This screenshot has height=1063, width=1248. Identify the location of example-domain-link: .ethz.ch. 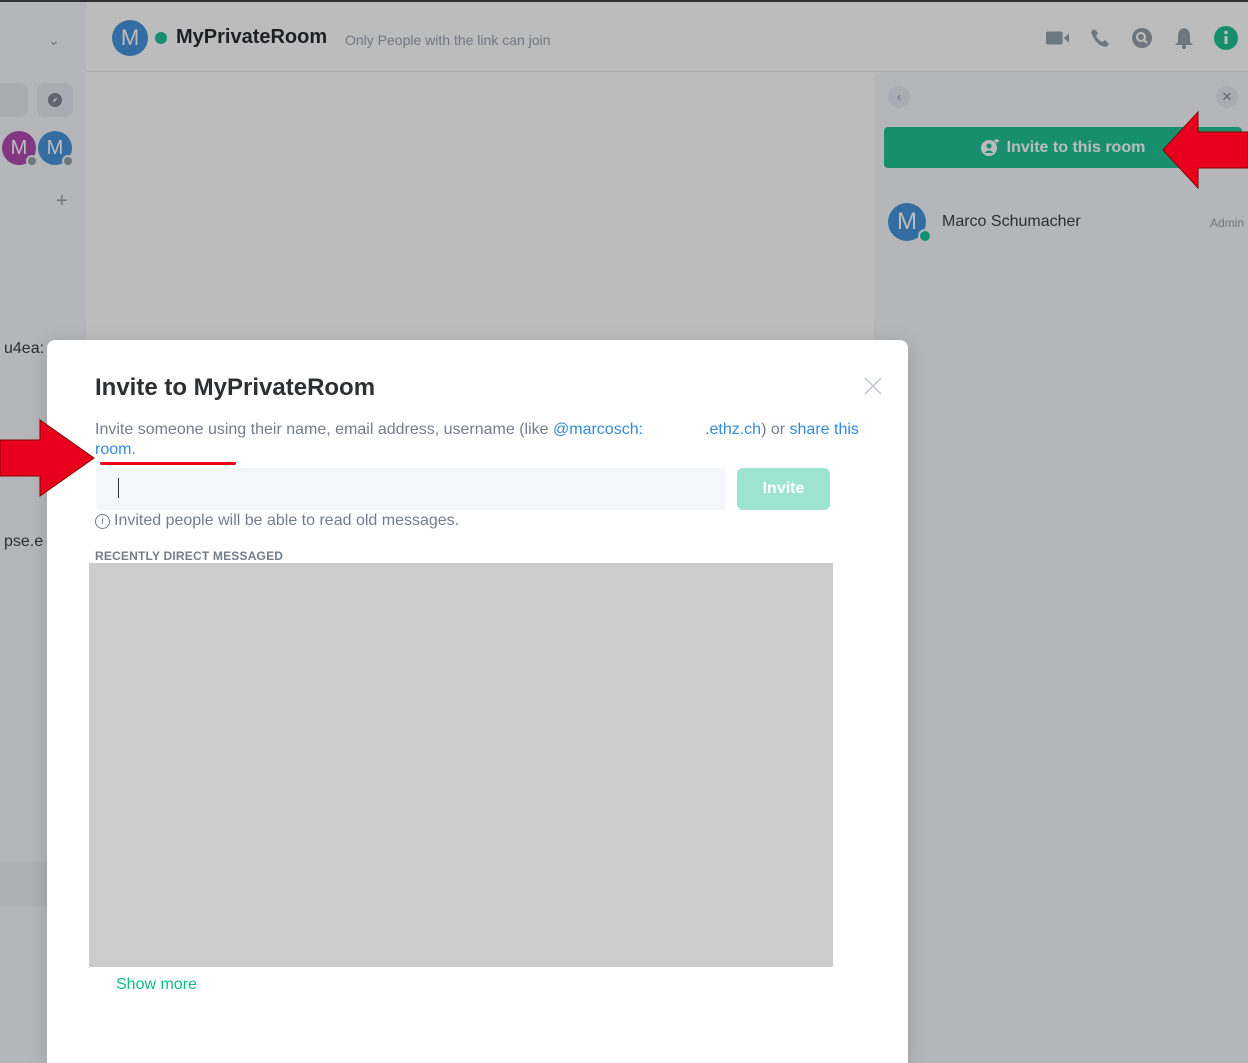
(733, 429).